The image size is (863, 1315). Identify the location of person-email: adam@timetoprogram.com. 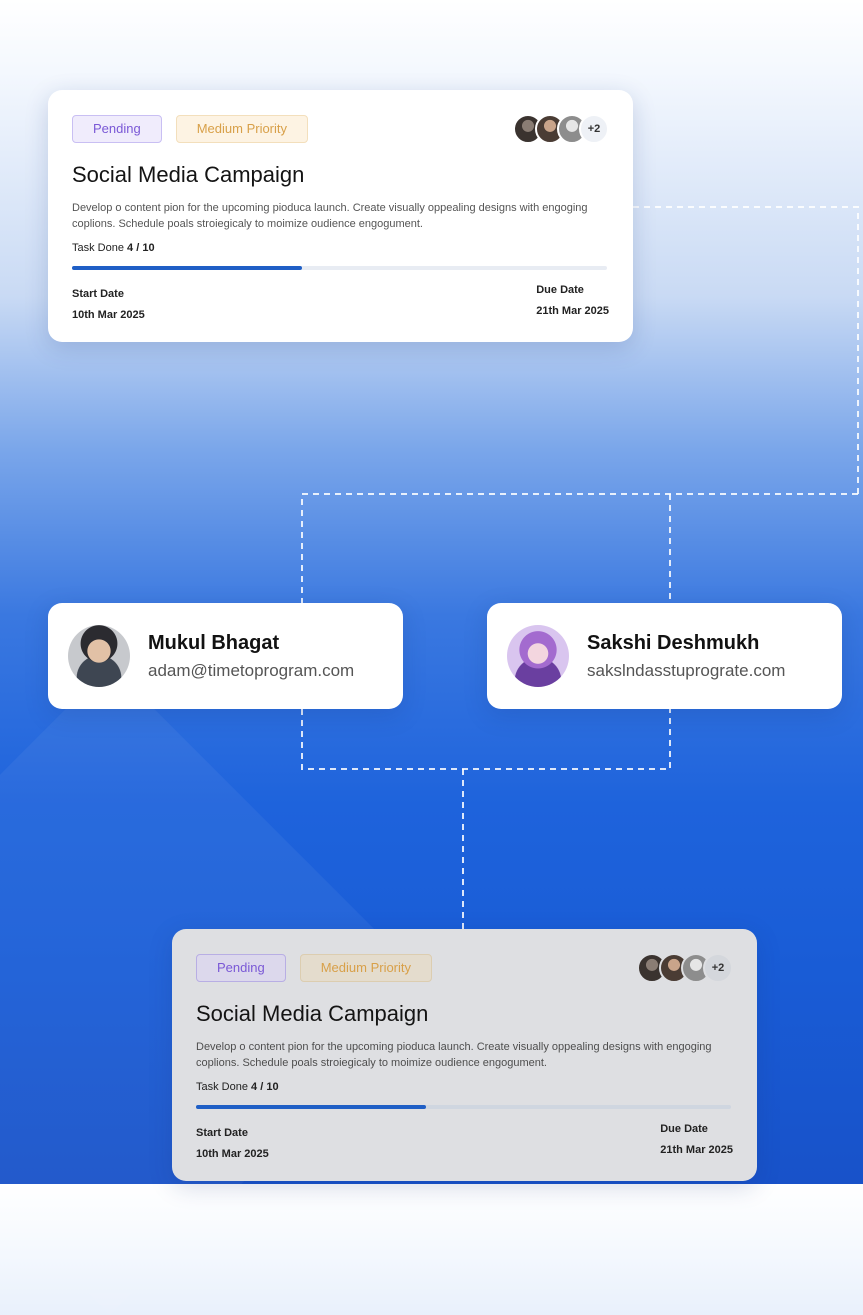
(251, 670).